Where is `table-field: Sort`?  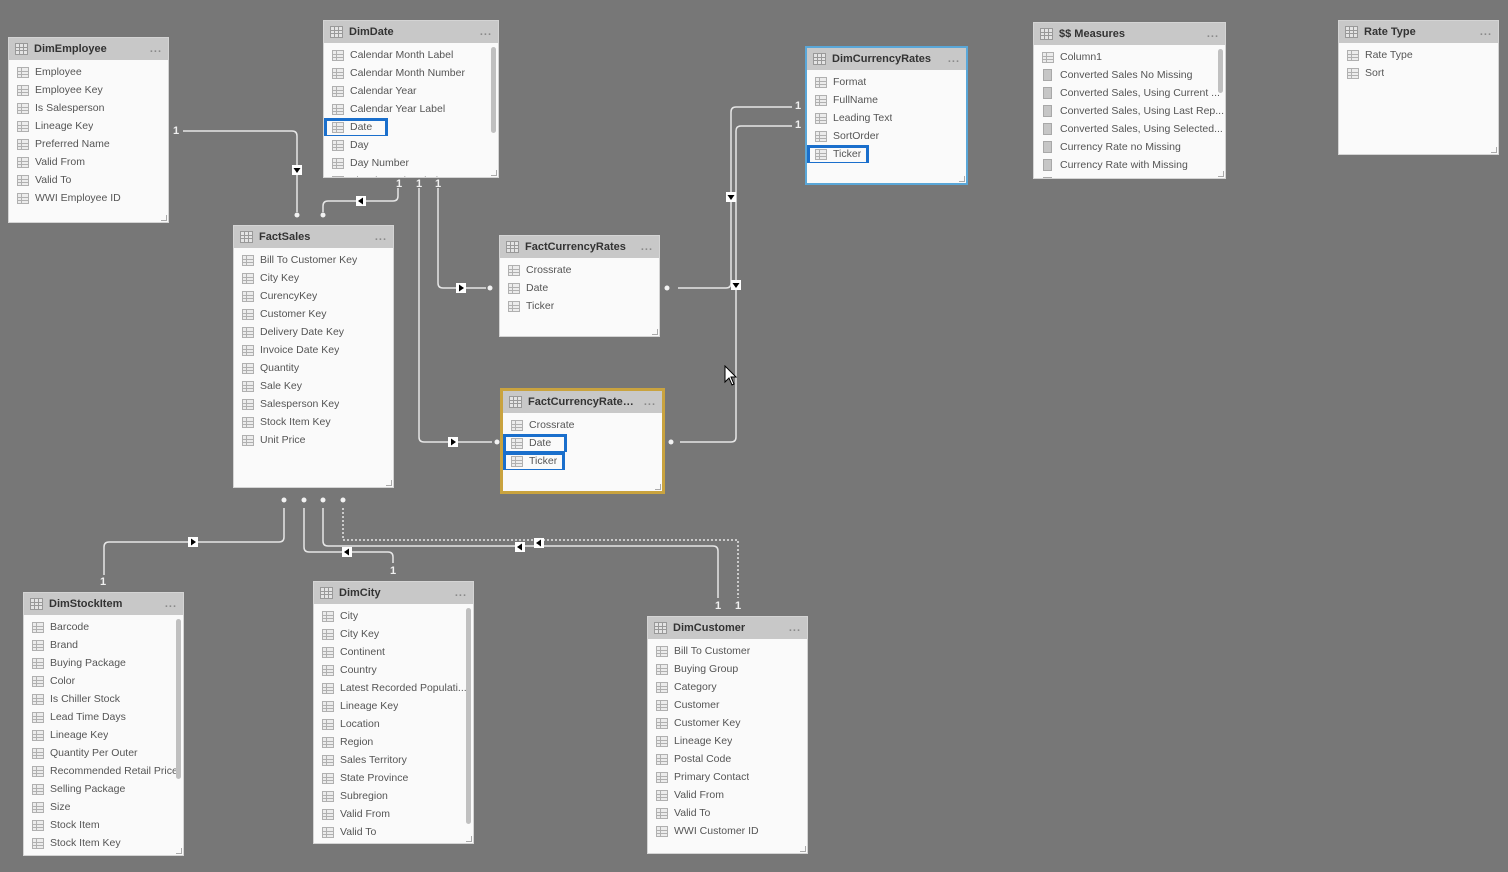
table-field: Sort is located at coordinates (1418, 73).